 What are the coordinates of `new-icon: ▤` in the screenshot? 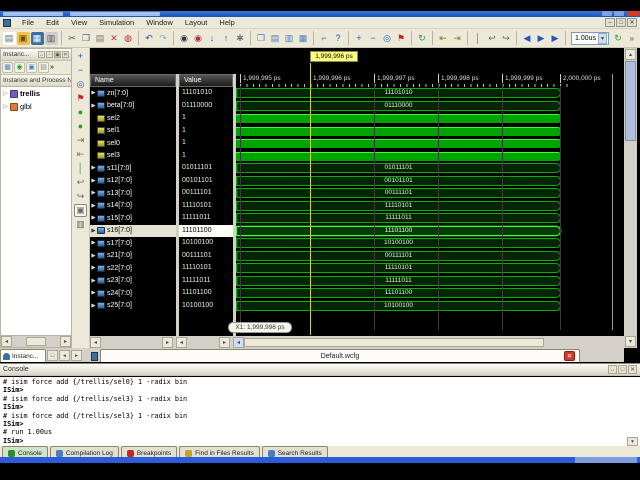 It's located at (9, 38).